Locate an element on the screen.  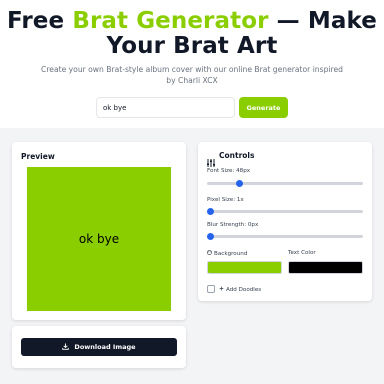
album-cover-preview: ok bye is located at coordinates (99, 239).